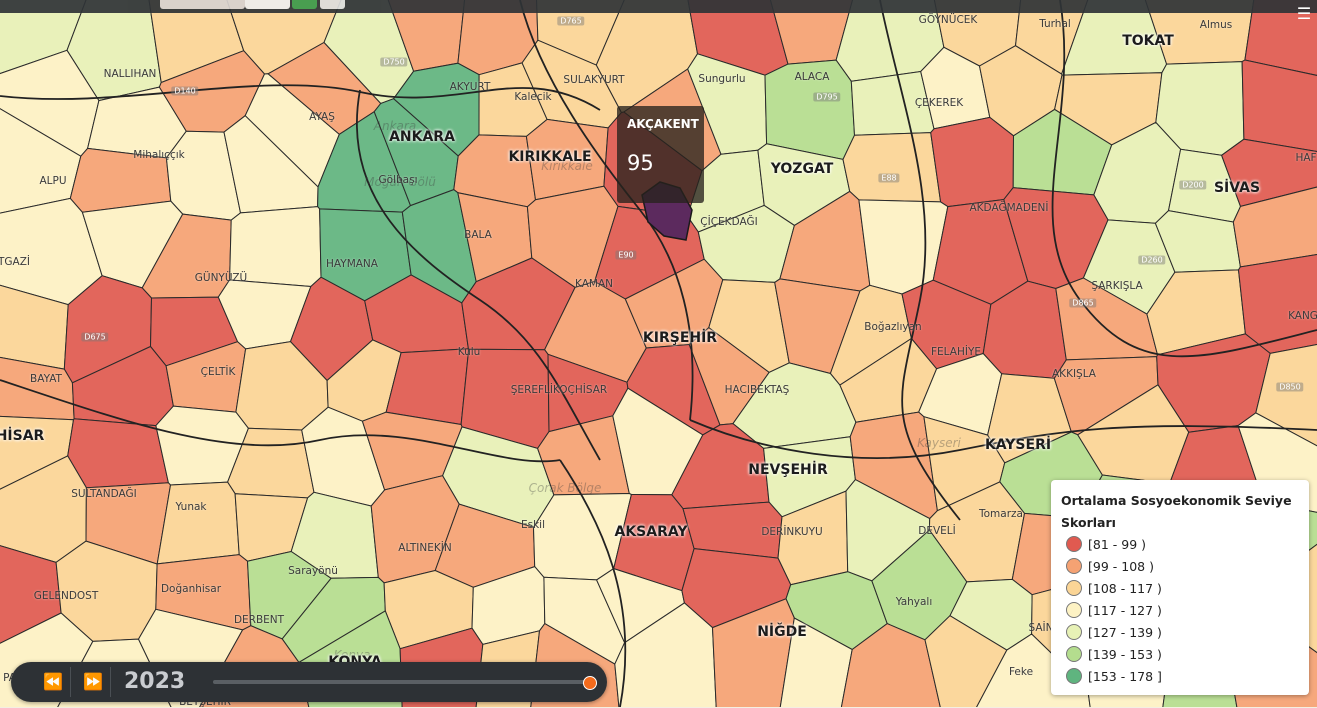 The height and width of the screenshot is (708, 1317). Describe the element at coordinates (1125, 588) in the screenshot. I see `legend-item-label: [108 - 117 )` at that location.